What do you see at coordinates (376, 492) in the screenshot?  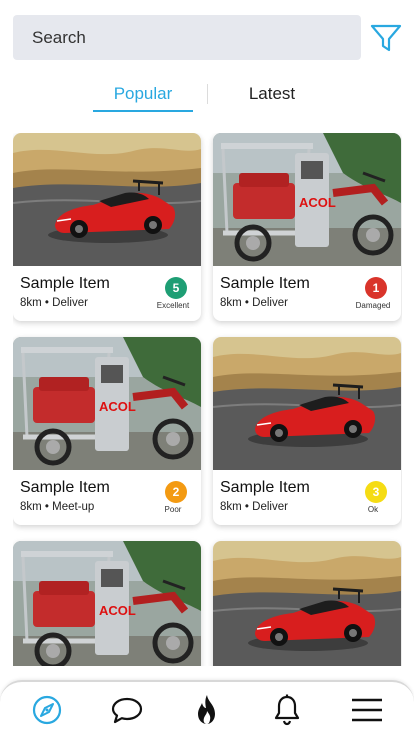 I see `condition-badge: 3` at bounding box center [376, 492].